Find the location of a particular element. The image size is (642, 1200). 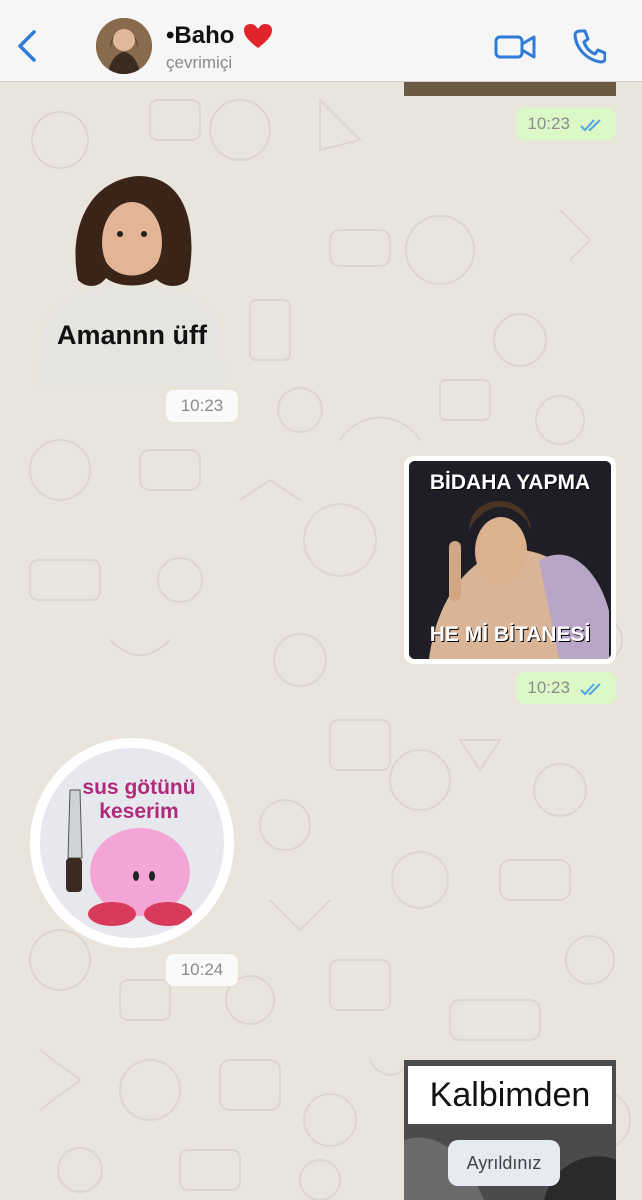

sticker-message-outgoing: BİDAHA YAPMA HE Mİ BİTANESİ is located at coordinates (510, 560).